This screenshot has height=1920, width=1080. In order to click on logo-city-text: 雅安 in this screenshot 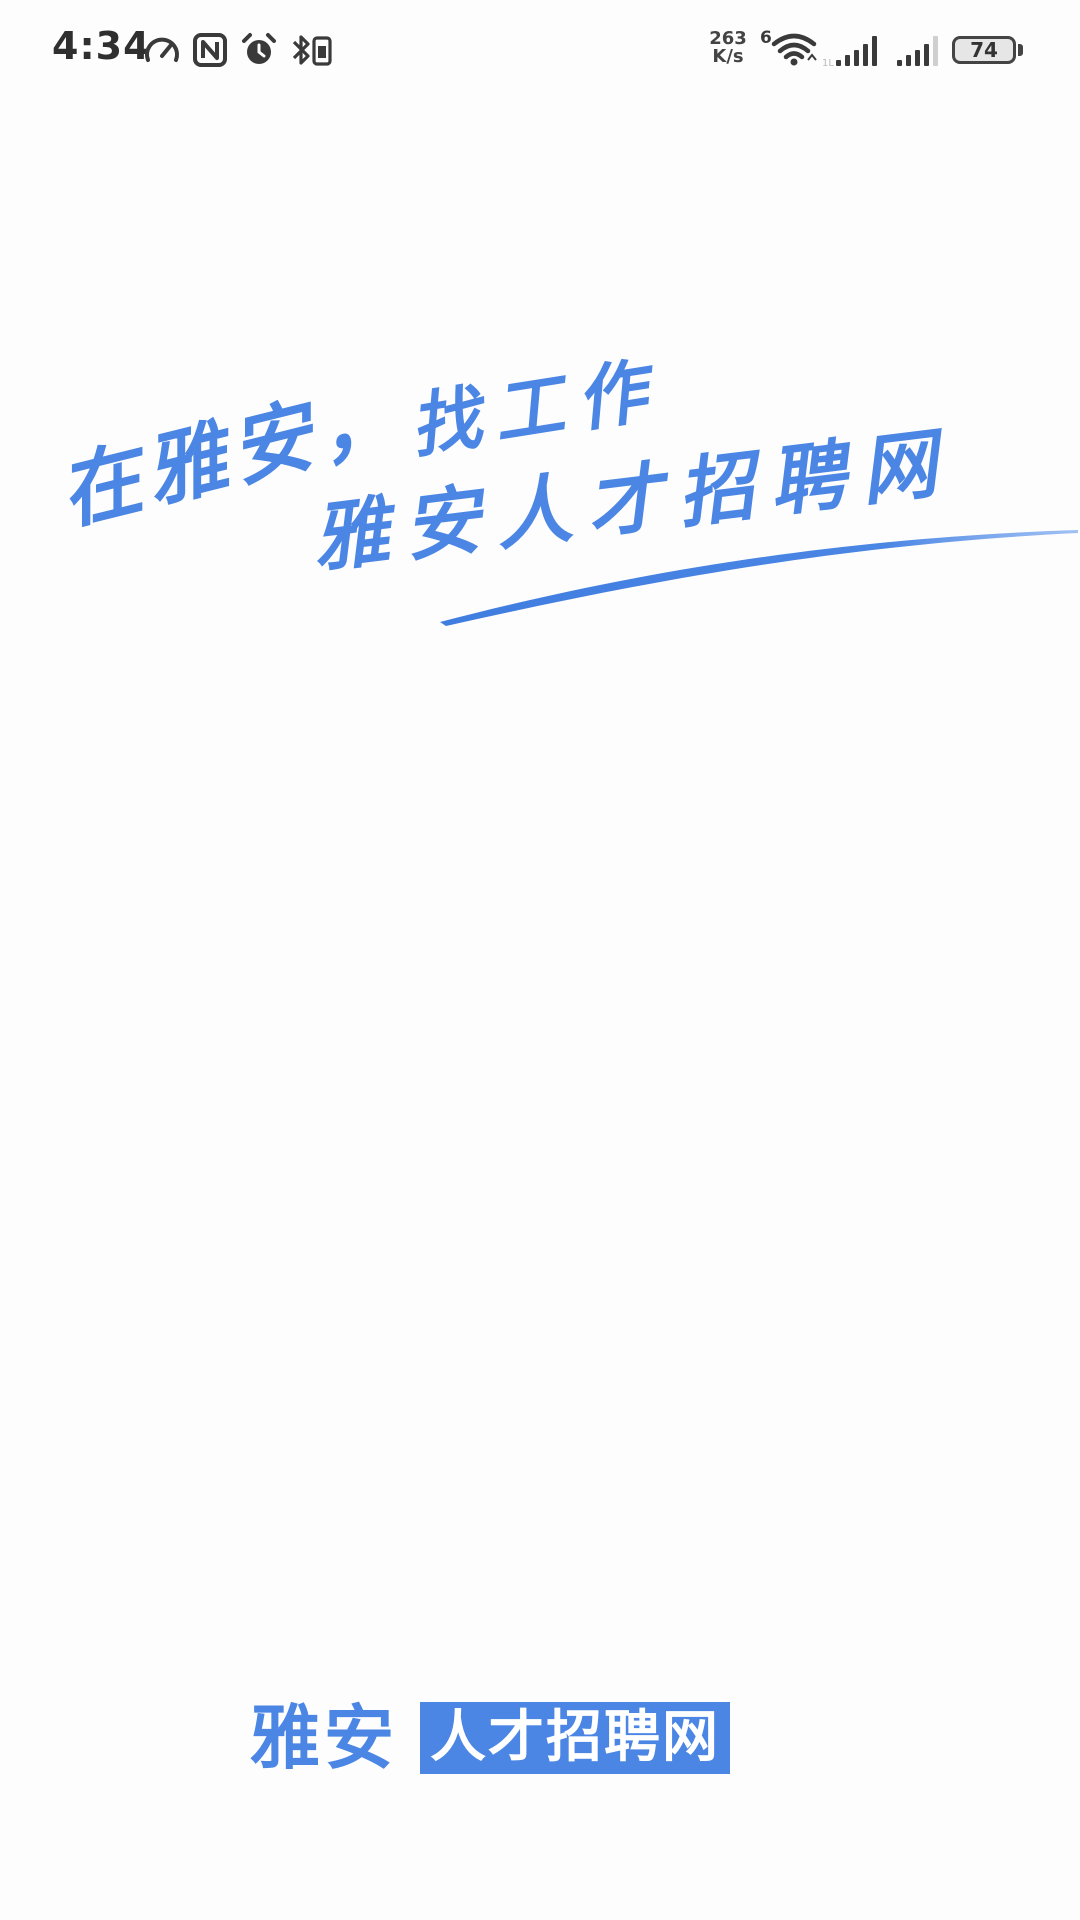, I will do `click(324, 1738)`.